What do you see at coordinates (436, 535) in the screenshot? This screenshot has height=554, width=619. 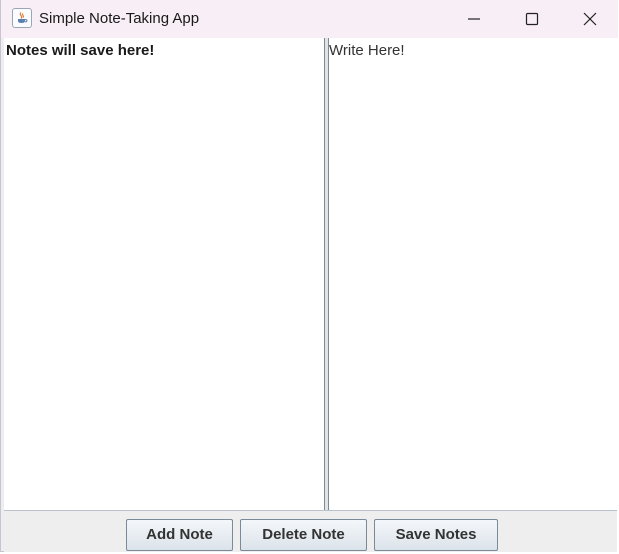 I see `save-notes-button: Save Notes` at bounding box center [436, 535].